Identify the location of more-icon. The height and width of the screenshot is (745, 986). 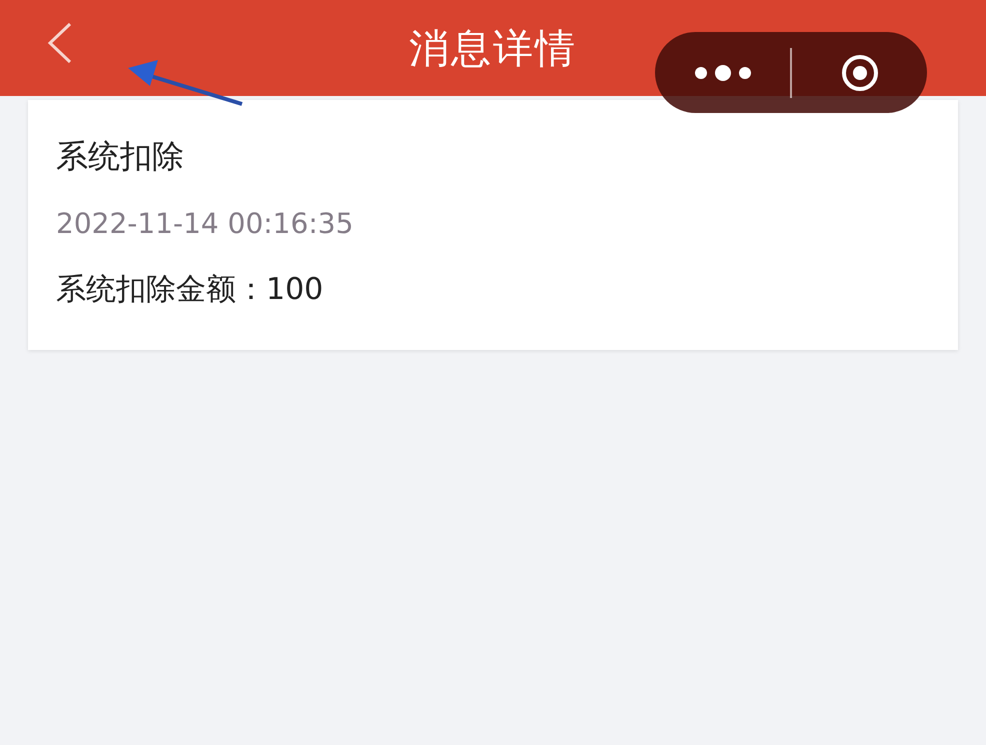
(722, 72).